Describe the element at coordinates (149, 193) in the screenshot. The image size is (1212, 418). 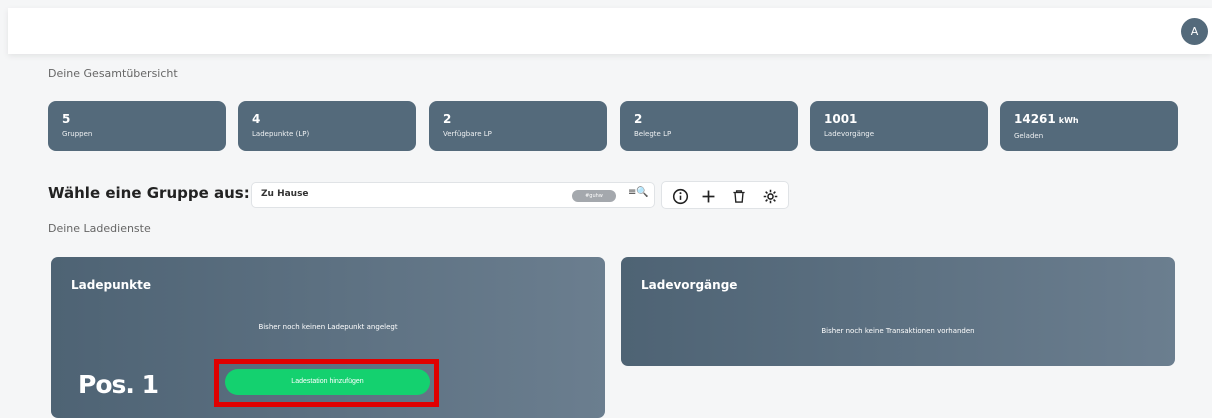
I see `group-select-heading: Wähle eine Gruppe aus:` at that location.